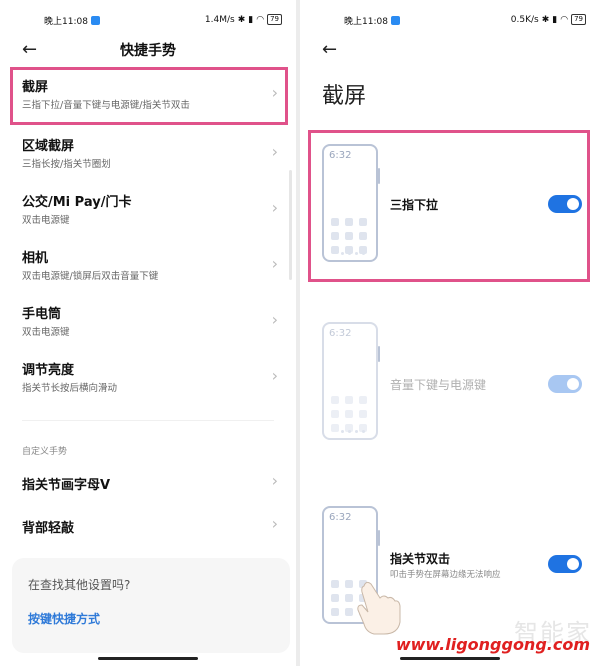  Describe the element at coordinates (148, 267) in the screenshot. I see `camera-item: 相机 双击电源键/锁屏后双击音量下键 ›` at that location.